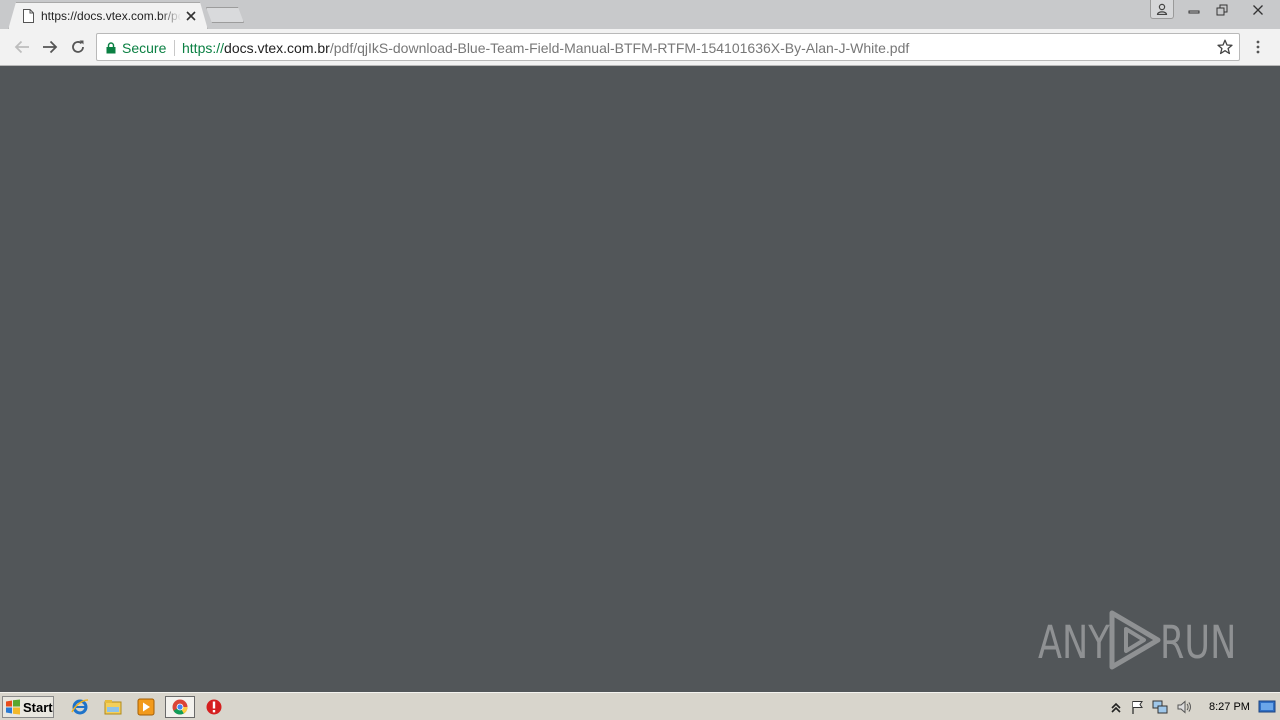 The height and width of the screenshot is (720, 1280). Describe the element at coordinates (174, 48) in the screenshot. I see `omnibox-separator` at that location.